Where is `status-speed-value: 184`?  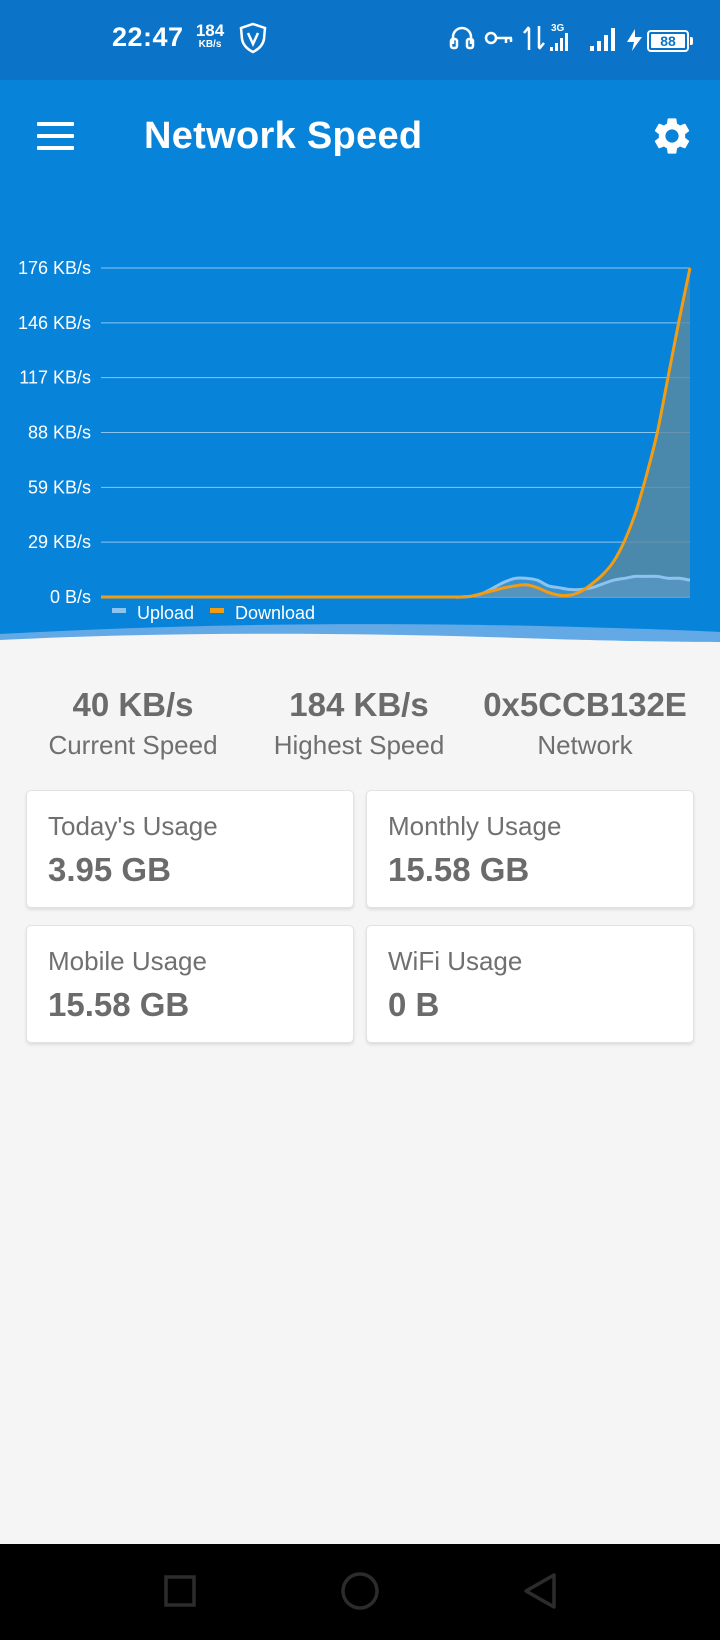 status-speed-value: 184 is located at coordinates (210, 30).